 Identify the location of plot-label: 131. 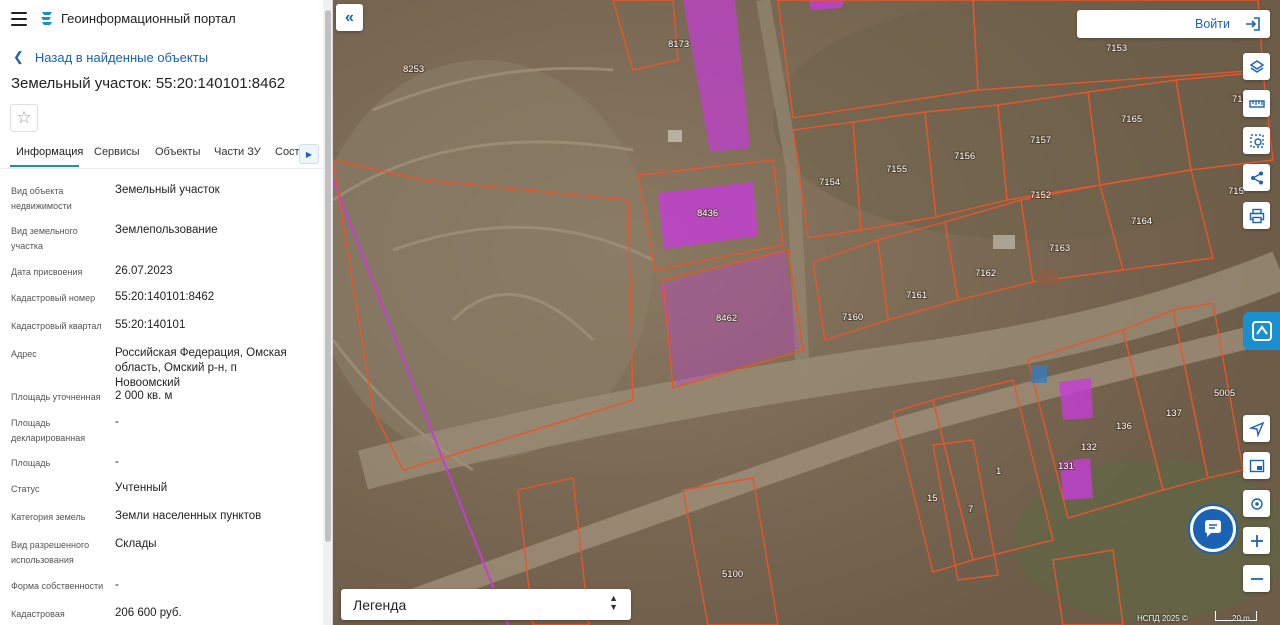
(1066, 466).